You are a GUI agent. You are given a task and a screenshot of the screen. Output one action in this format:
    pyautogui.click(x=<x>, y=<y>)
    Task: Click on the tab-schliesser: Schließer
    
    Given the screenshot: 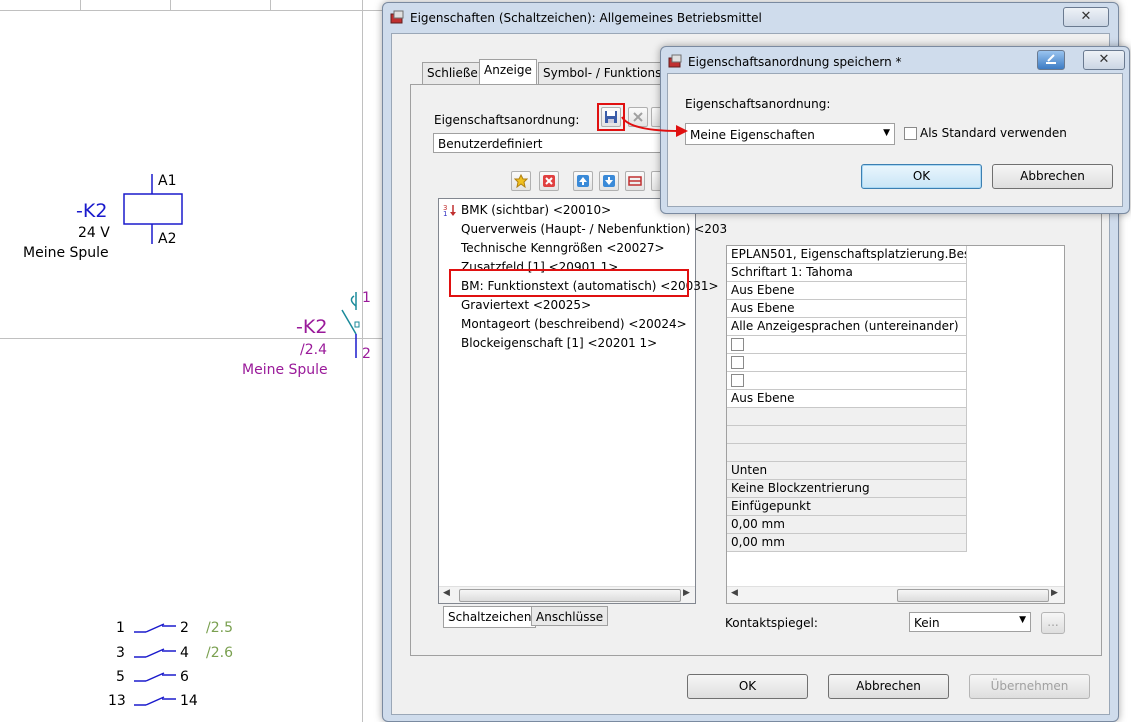 What is the action you would take?
    pyautogui.click(x=455, y=73)
    